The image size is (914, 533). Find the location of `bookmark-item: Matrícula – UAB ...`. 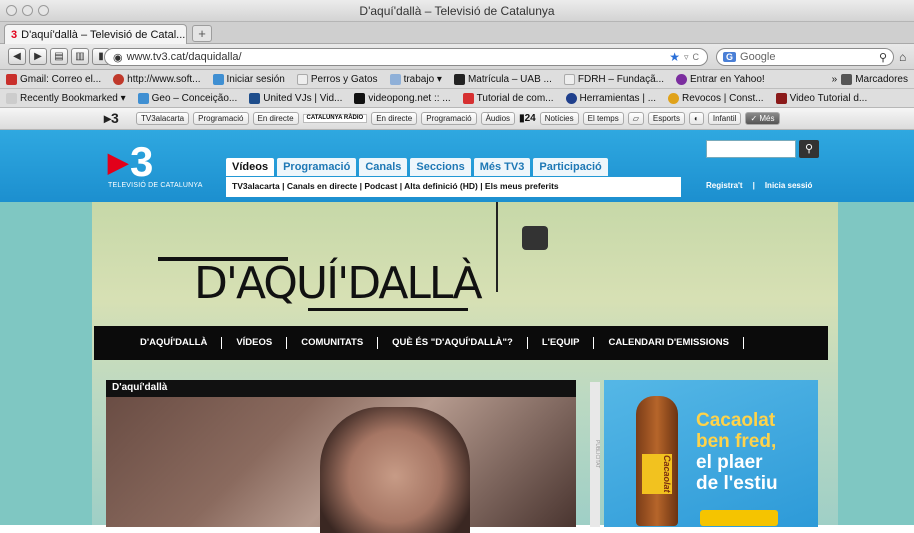

bookmark-item: Matrícula – UAB ... is located at coordinates (502, 79).